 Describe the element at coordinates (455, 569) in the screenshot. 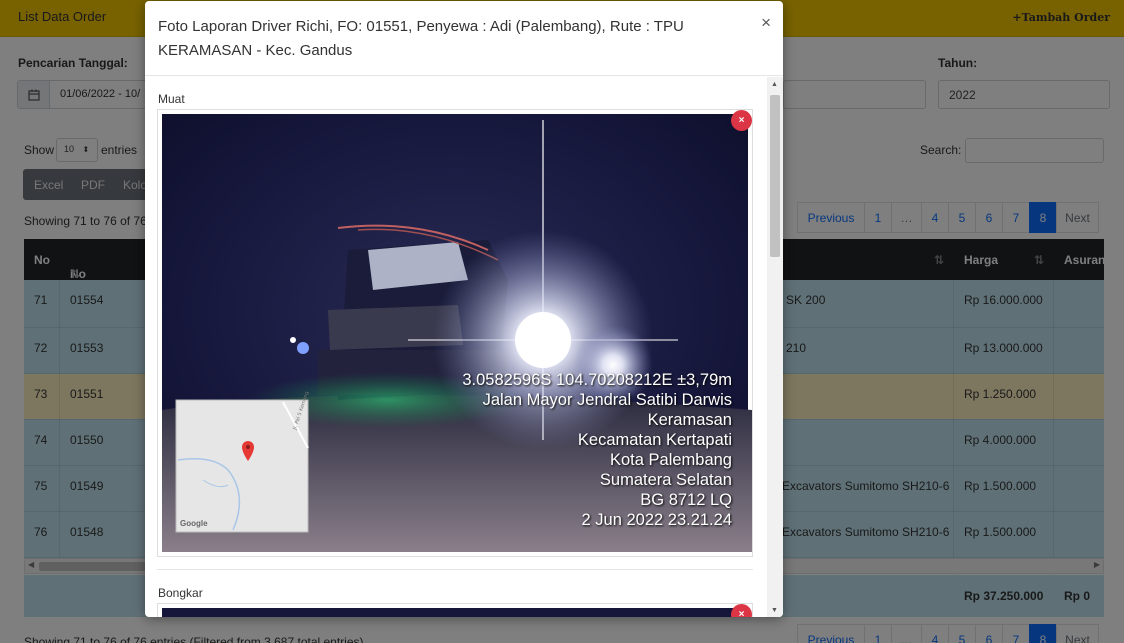

I see `section-divider` at that location.